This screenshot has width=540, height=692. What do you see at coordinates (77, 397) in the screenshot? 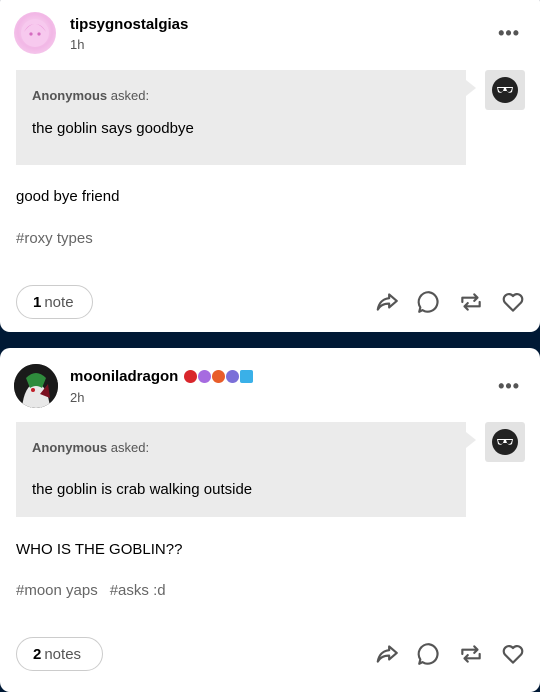
I see `post-timestamp: 2h` at bounding box center [77, 397].